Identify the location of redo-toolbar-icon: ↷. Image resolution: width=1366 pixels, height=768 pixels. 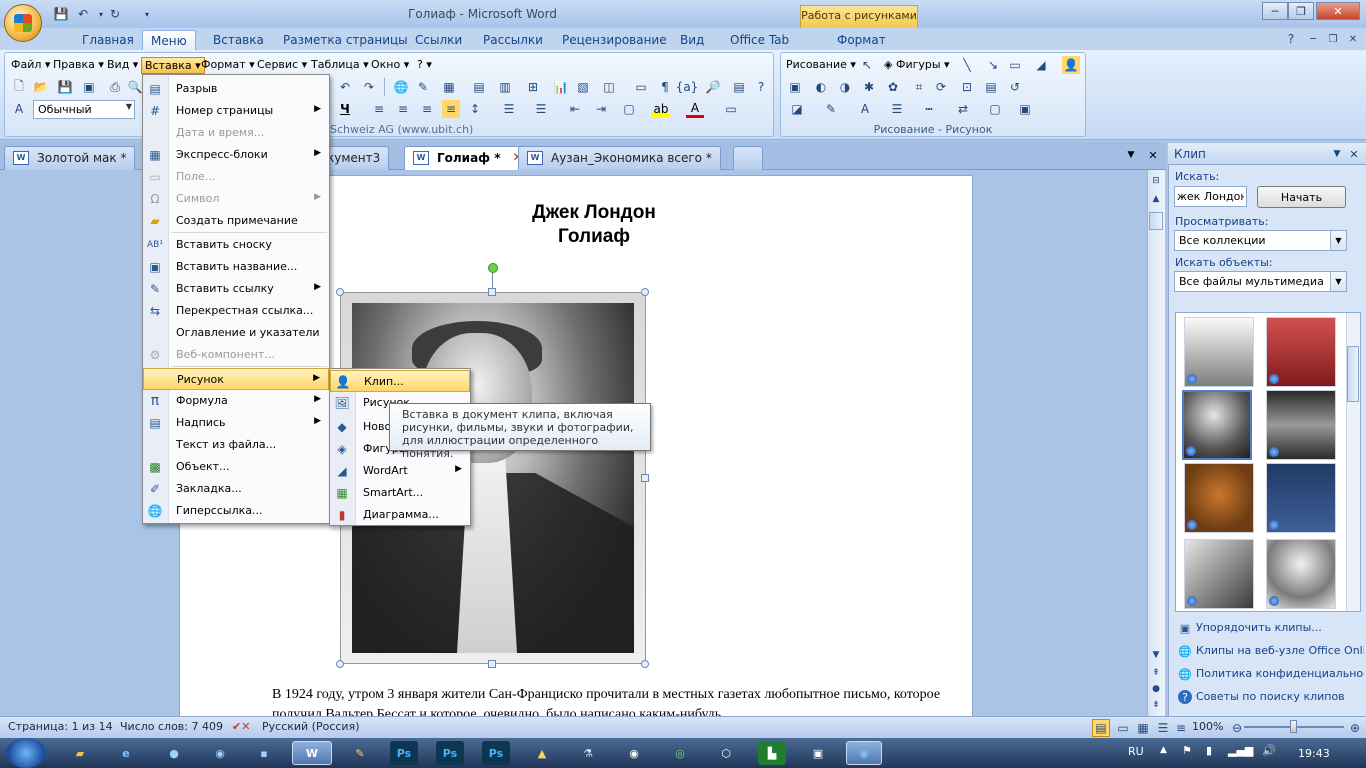
(369, 87).